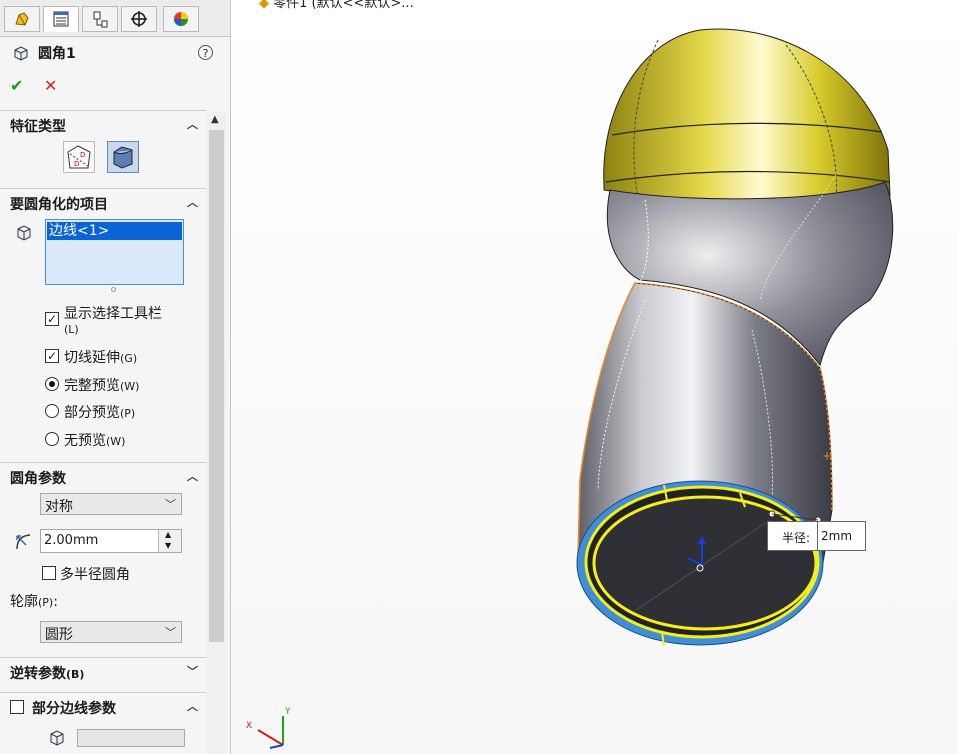  What do you see at coordinates (842, 536) in the screenshot?
I see `radius-callout-input: 2mm` at bounding box center [842, 536].